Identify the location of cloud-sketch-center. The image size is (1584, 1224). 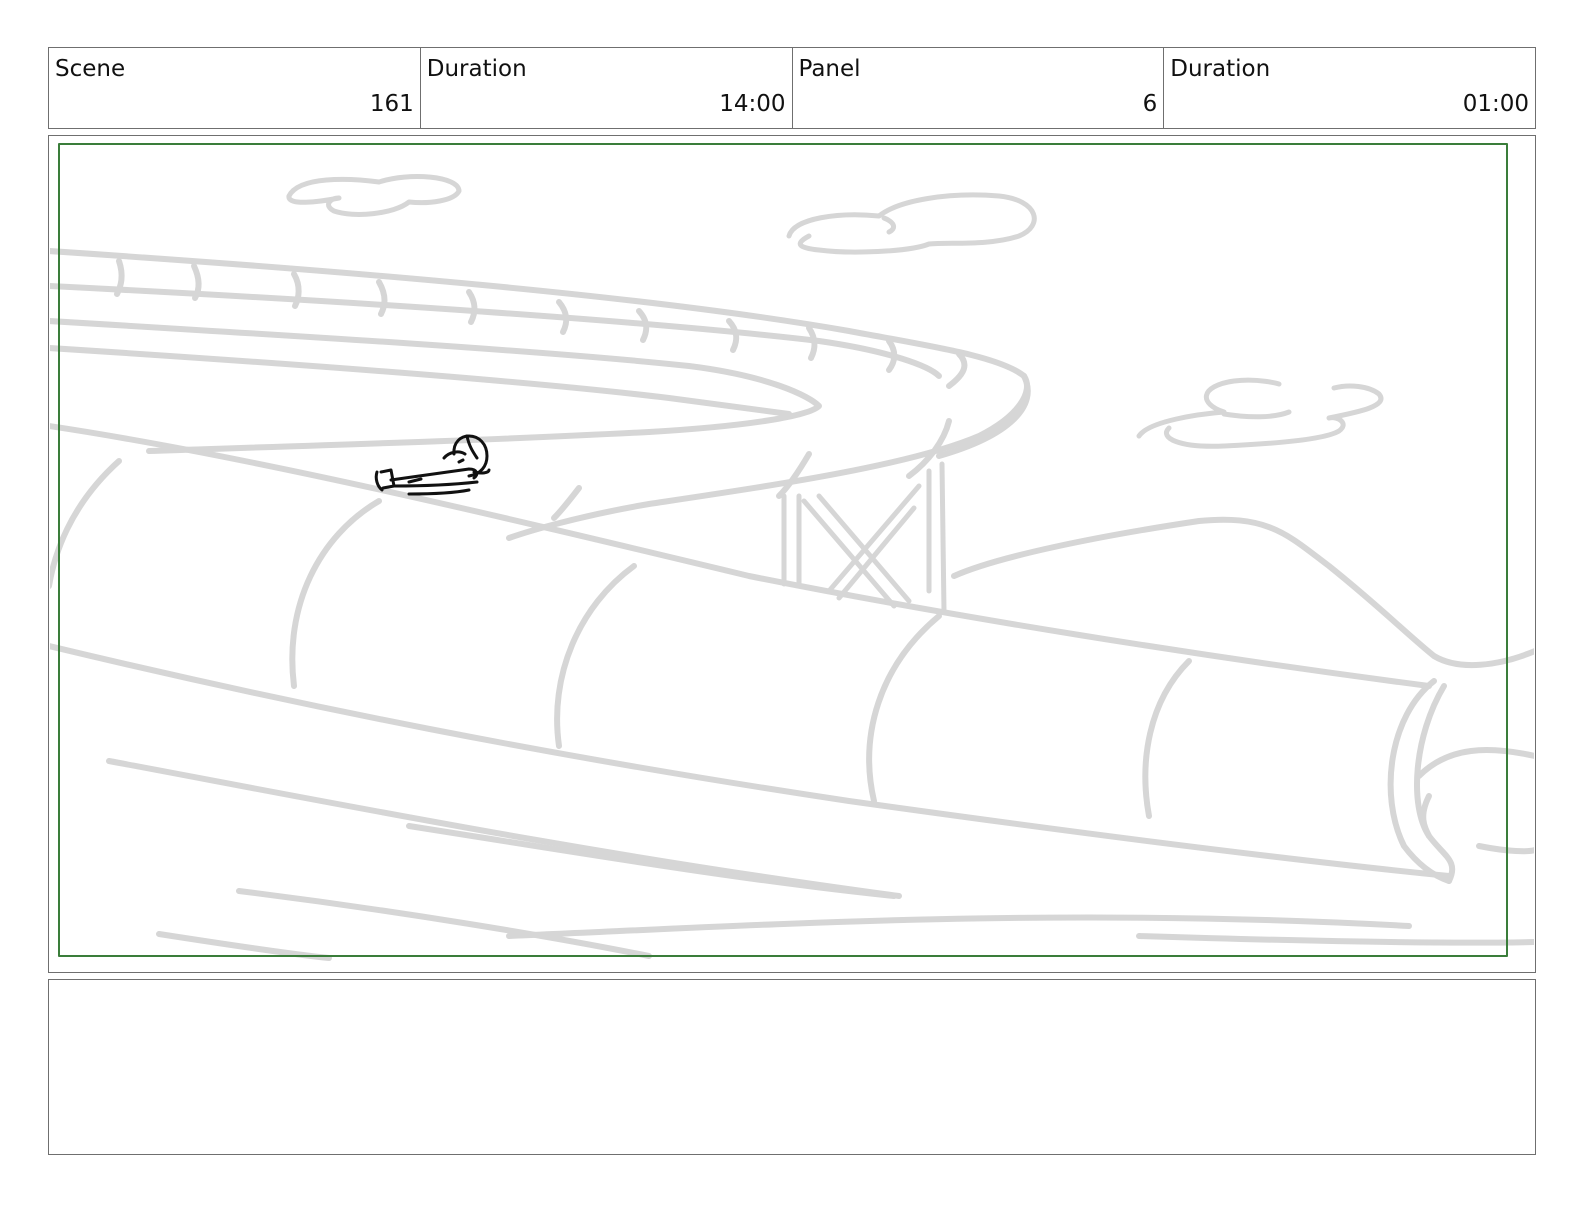
(911, 223).